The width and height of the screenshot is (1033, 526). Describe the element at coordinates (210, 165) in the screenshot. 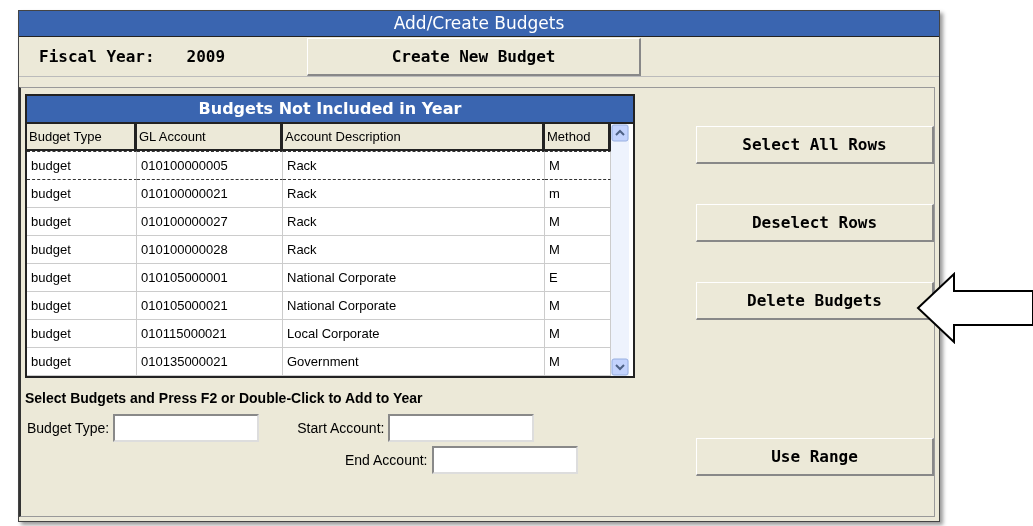

I see `table-cell: 010100000005` at that location.